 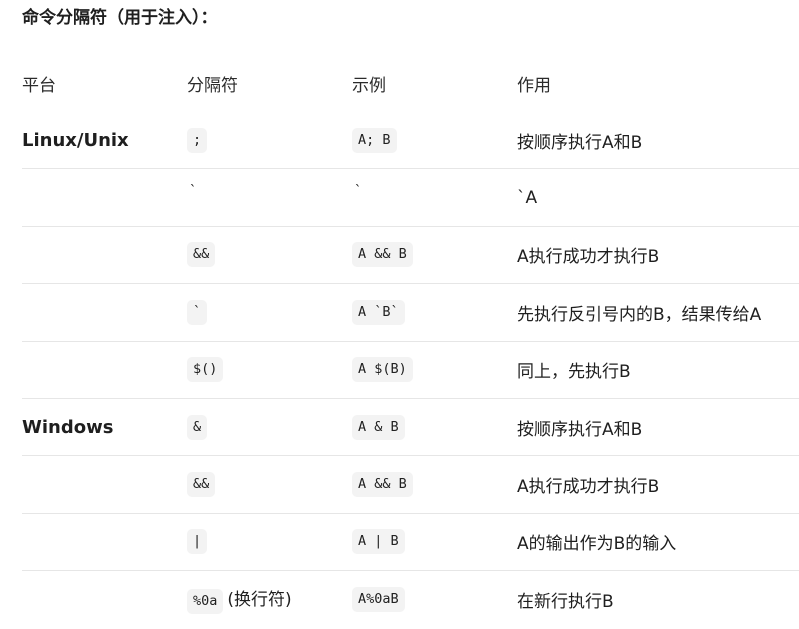 I want to click on example-code: `, so click(x=358, y=190).